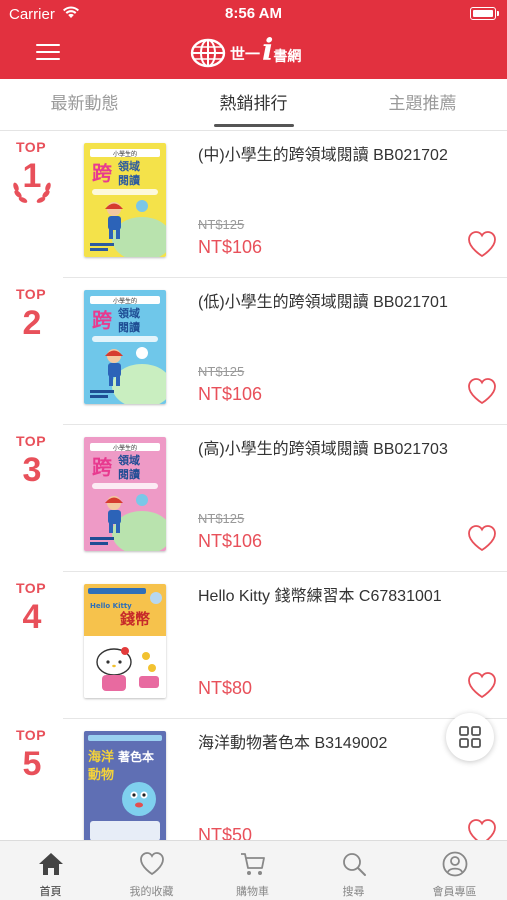 This screenshot has height=900, width=507. I want to click on rank-number: 4, so click(32, 617).